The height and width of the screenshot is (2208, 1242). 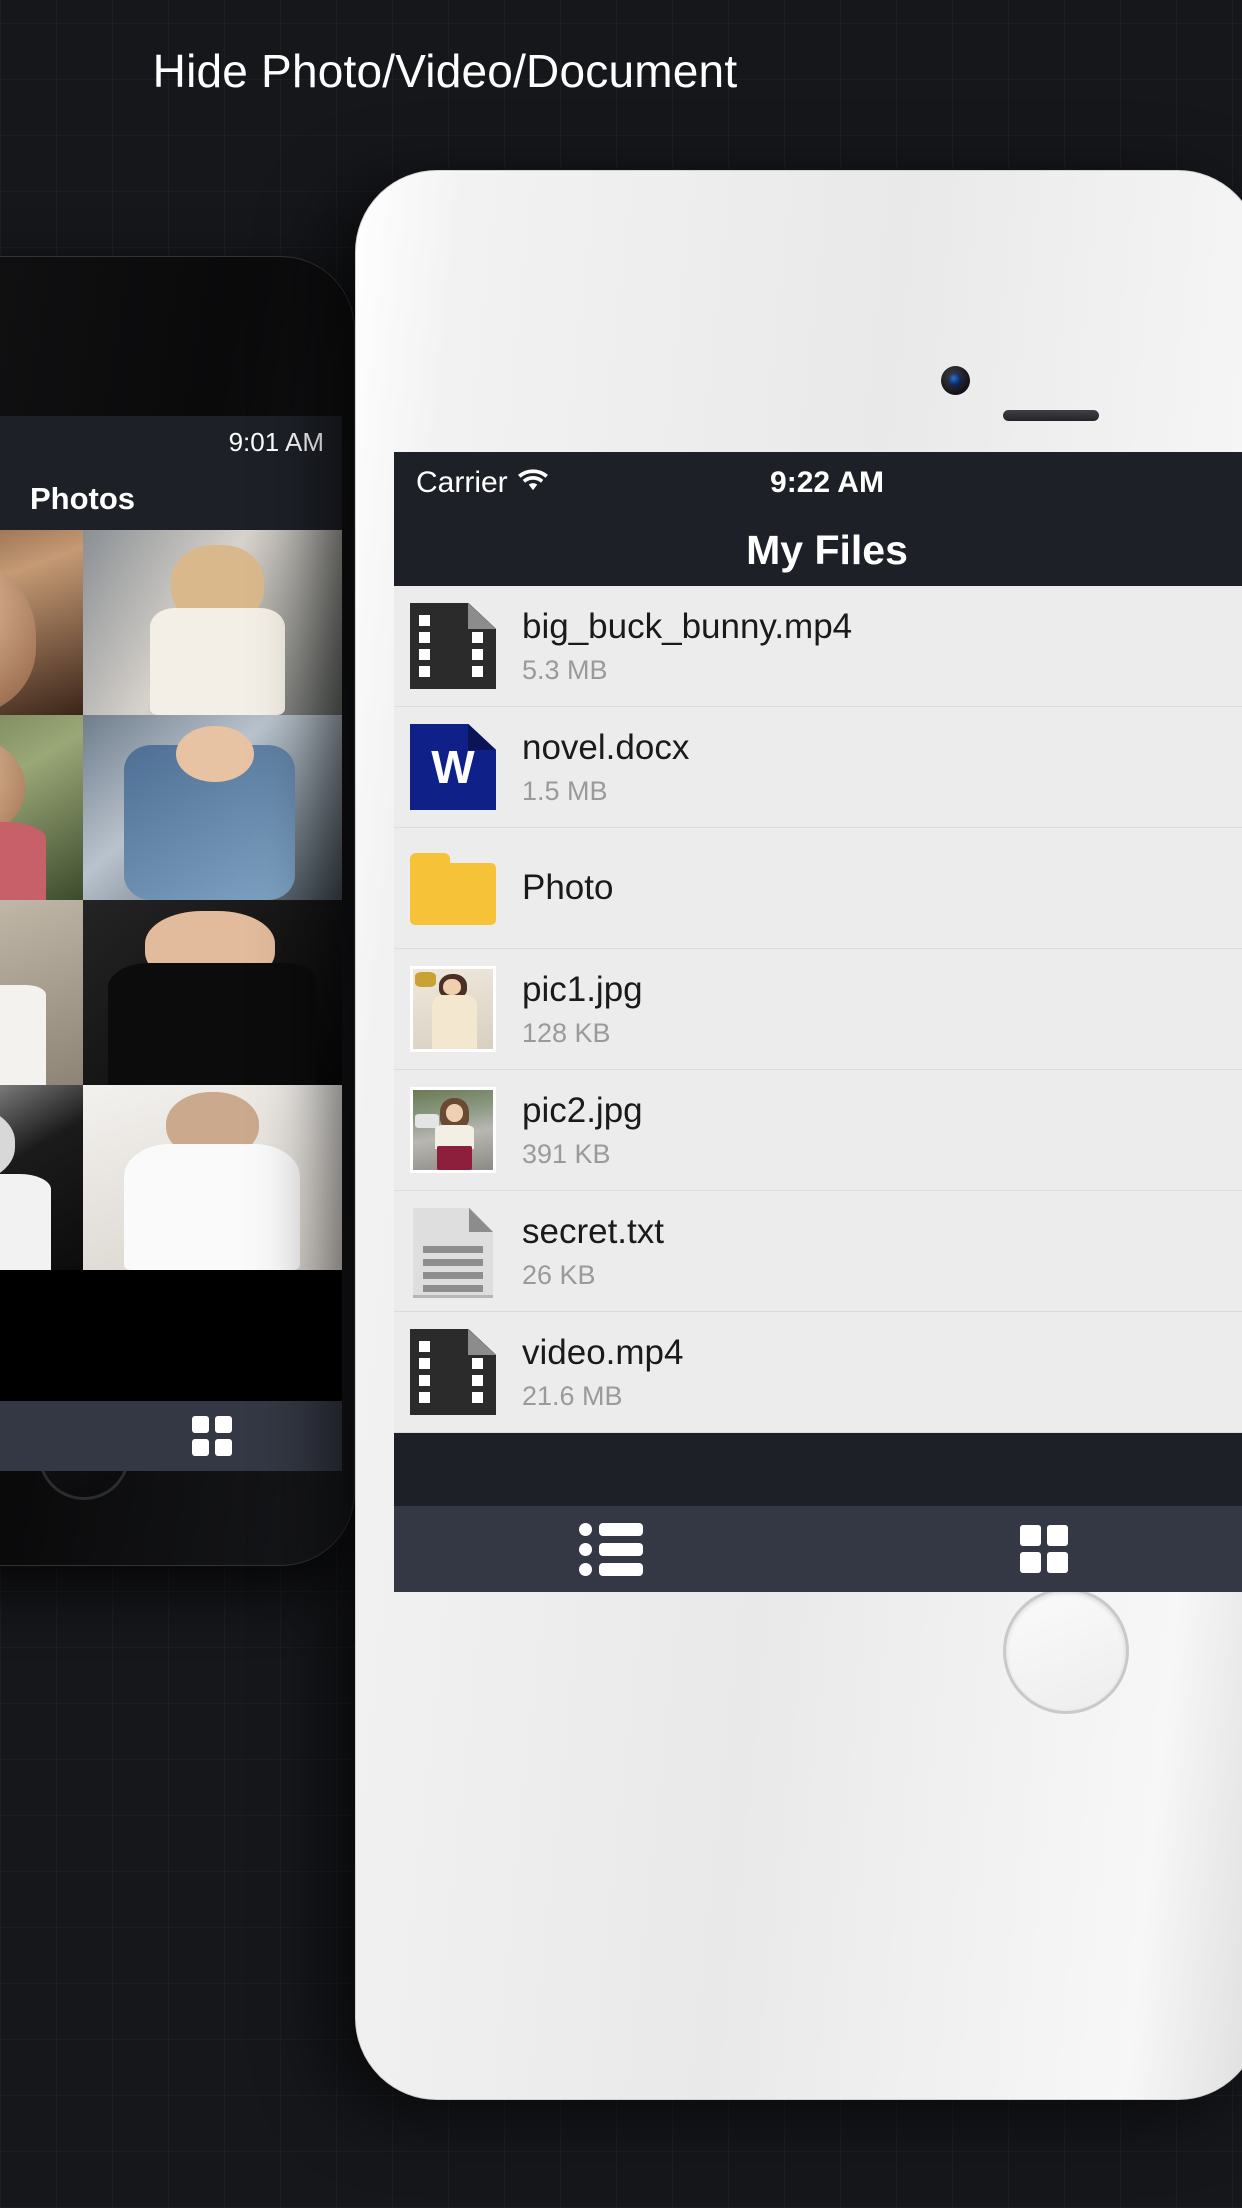 I want to click on file-size: 21.6 MB, so click(x=572, y=1395).